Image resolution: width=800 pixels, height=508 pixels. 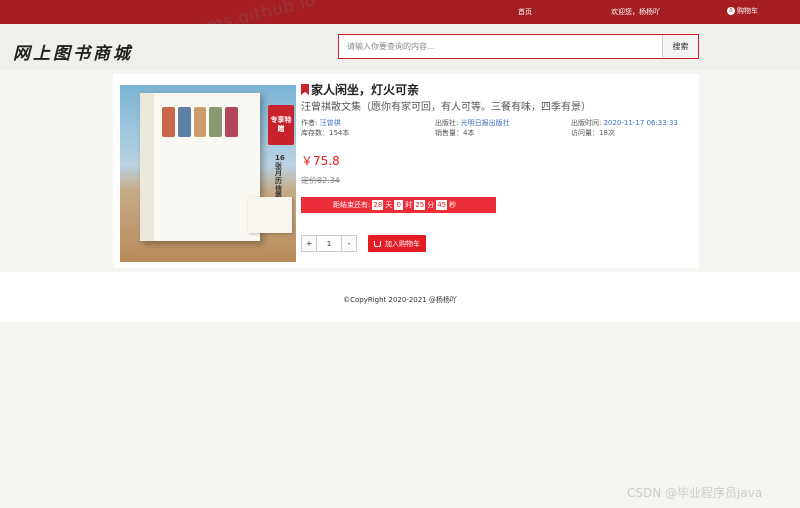 I want to click on site-header: 网上图书商城 搜索, so click(x=400, y=47).